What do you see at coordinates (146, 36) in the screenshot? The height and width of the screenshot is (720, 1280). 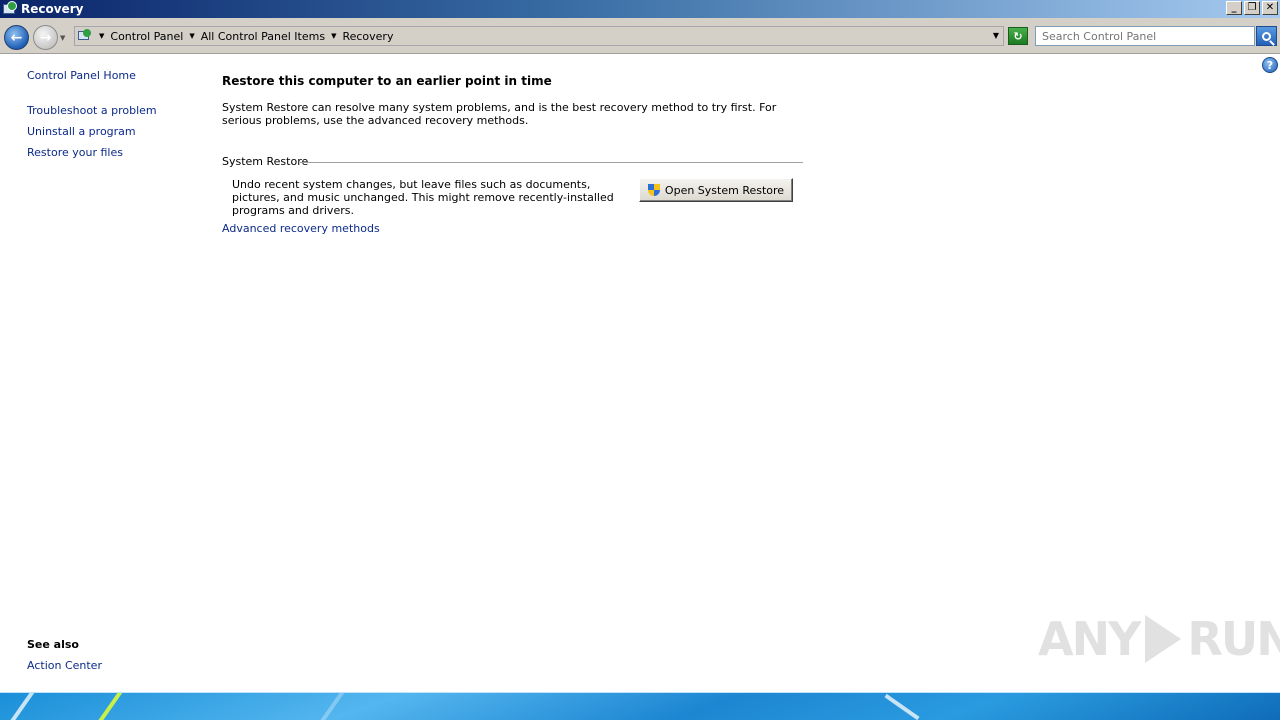 I see `breadcrumb-control-panel: Control Panel` at bounding box center [146, 36].